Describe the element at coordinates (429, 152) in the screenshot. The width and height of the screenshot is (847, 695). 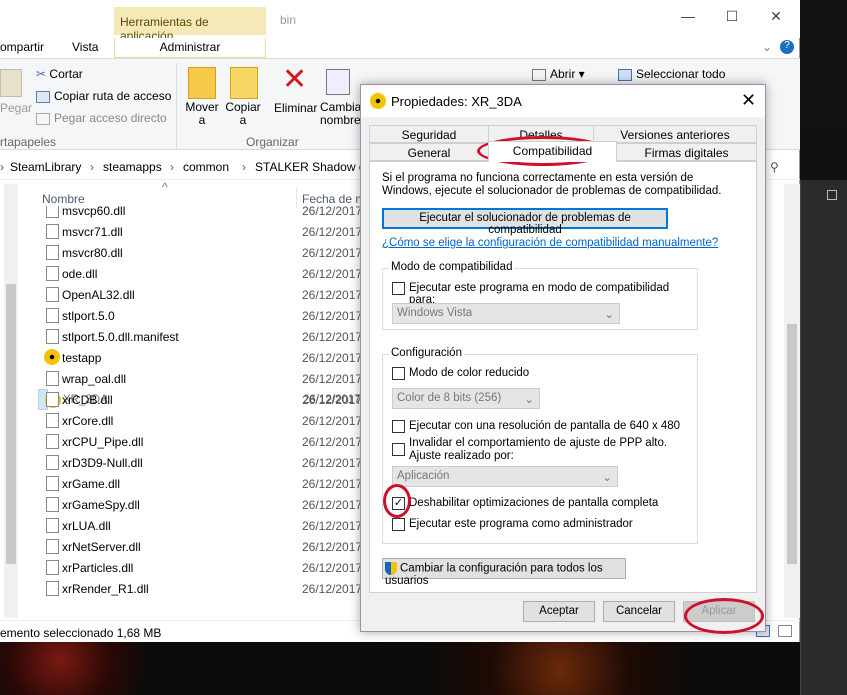
I see `tab-general: General` at that location.